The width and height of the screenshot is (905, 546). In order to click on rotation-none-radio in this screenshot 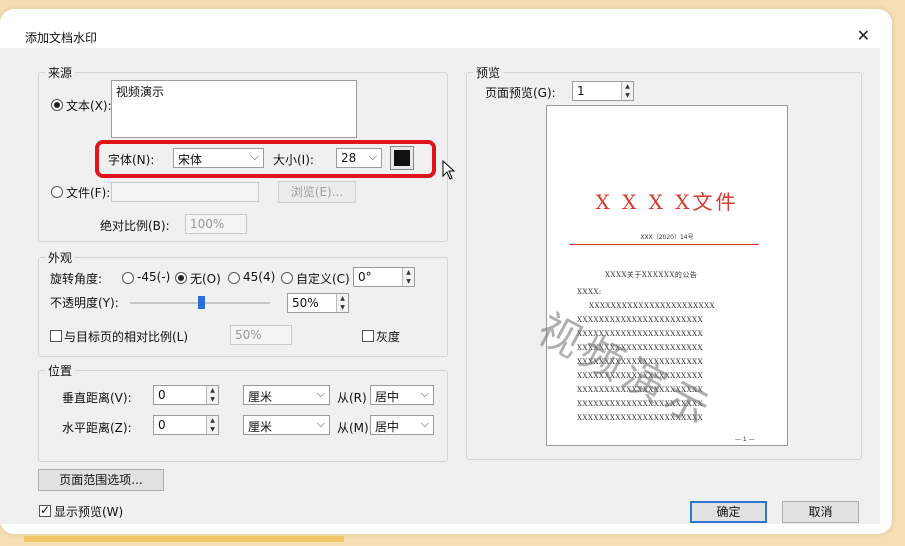, I will do `click(181, 278)`.